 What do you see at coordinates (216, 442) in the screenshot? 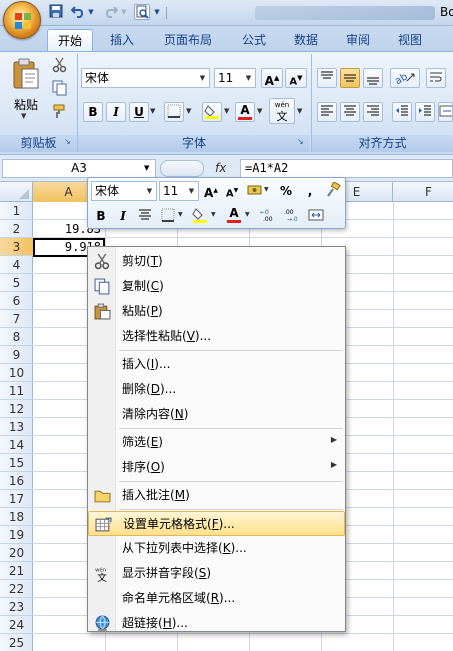
I see `context-menu-item: 筛选(E) ▶` at bounding box center [216, 442].